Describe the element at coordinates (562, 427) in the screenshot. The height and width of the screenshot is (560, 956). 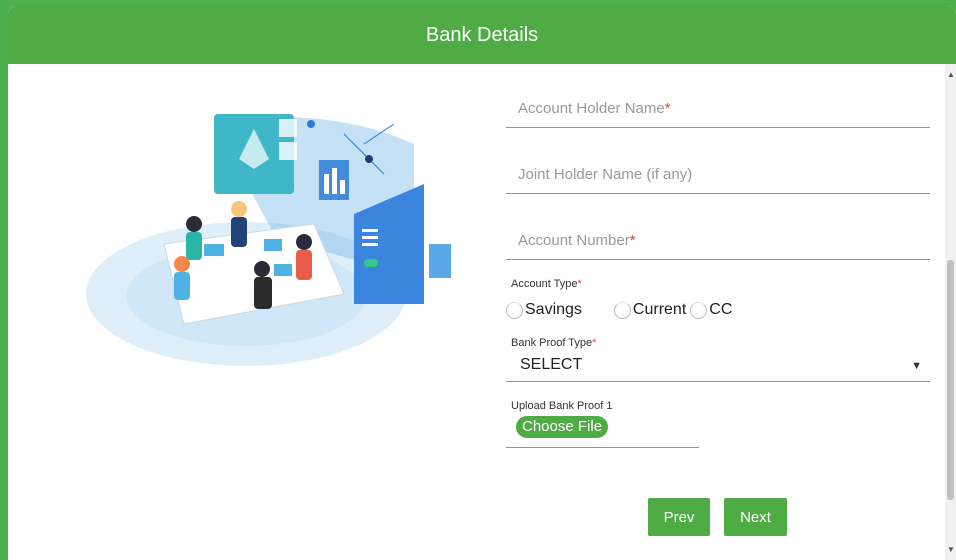
I see `choose-file-button: Choose File` at that location.